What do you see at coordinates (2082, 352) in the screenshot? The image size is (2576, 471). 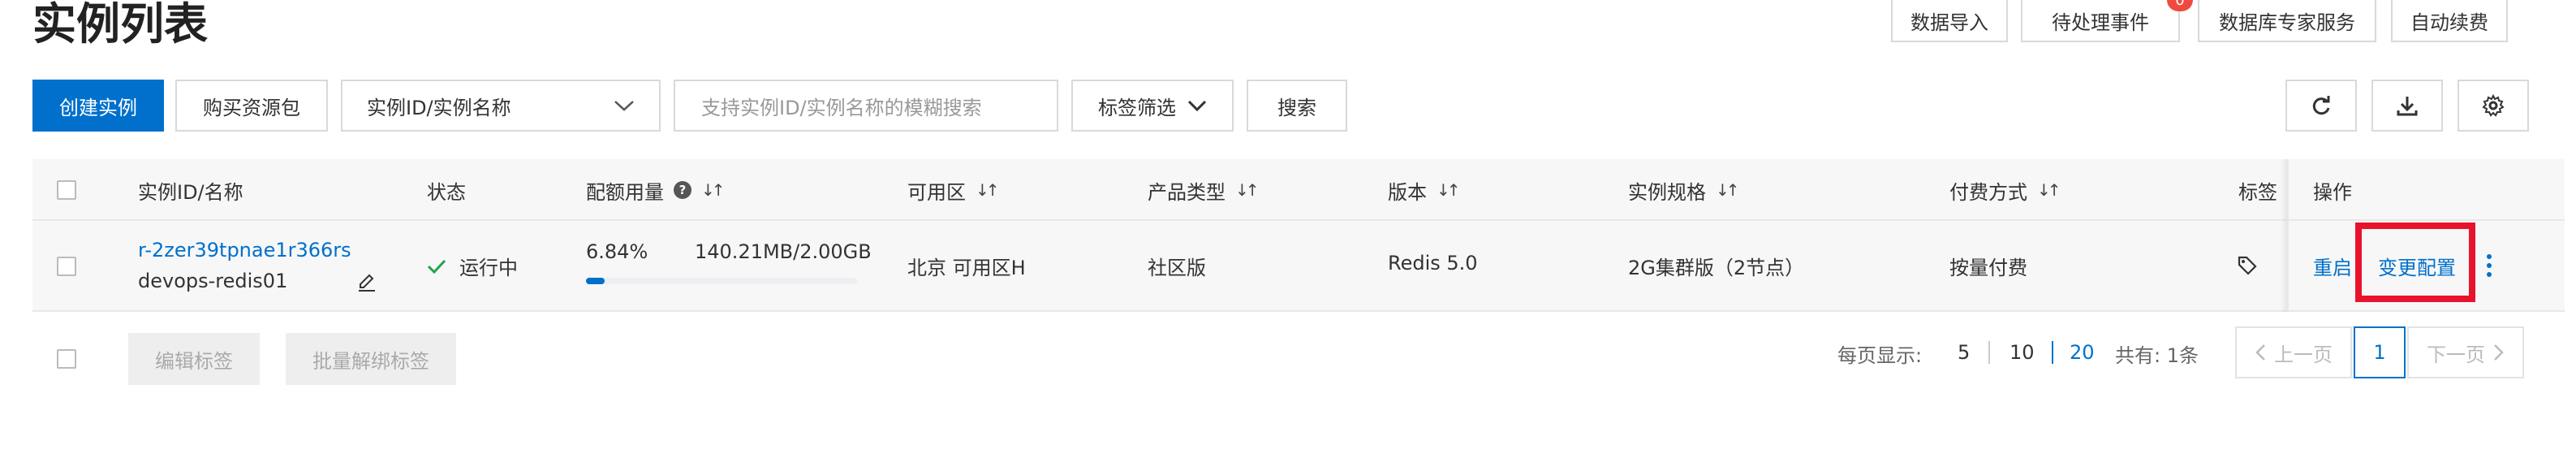 I see `page-size-20: 20` at bounding box center [2082, 352].